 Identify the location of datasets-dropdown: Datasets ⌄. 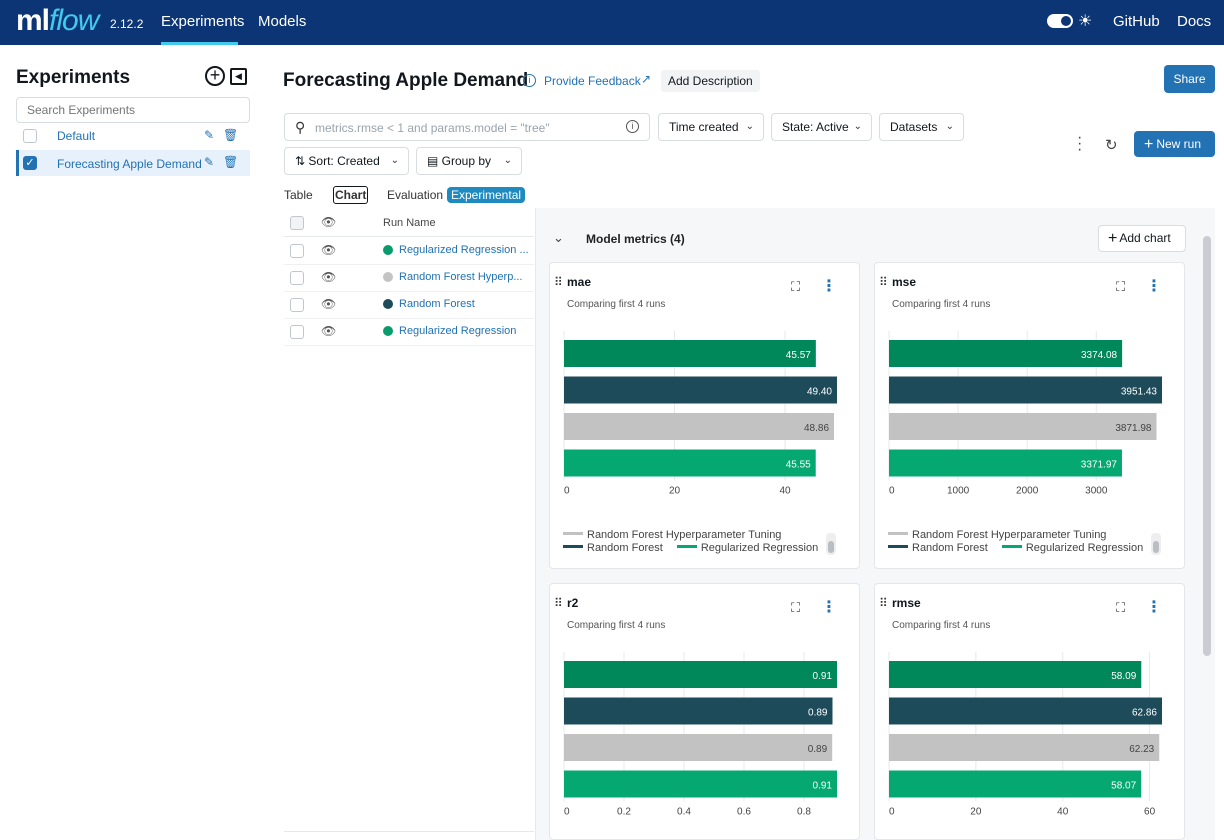
(921, 127).